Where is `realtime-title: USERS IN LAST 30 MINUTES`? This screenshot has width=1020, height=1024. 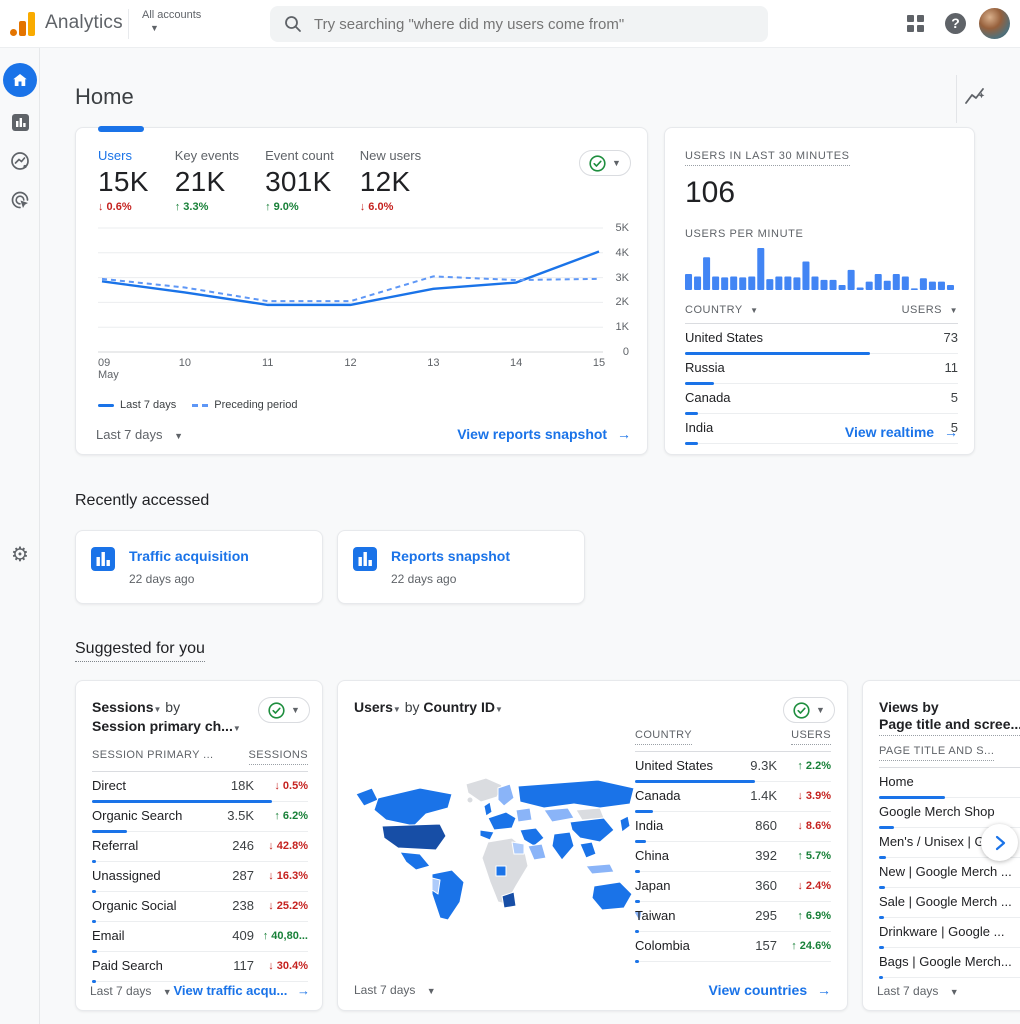 realtime-title: USERS IN LAST 30 MINUTES is located at coordinates (767, 158).